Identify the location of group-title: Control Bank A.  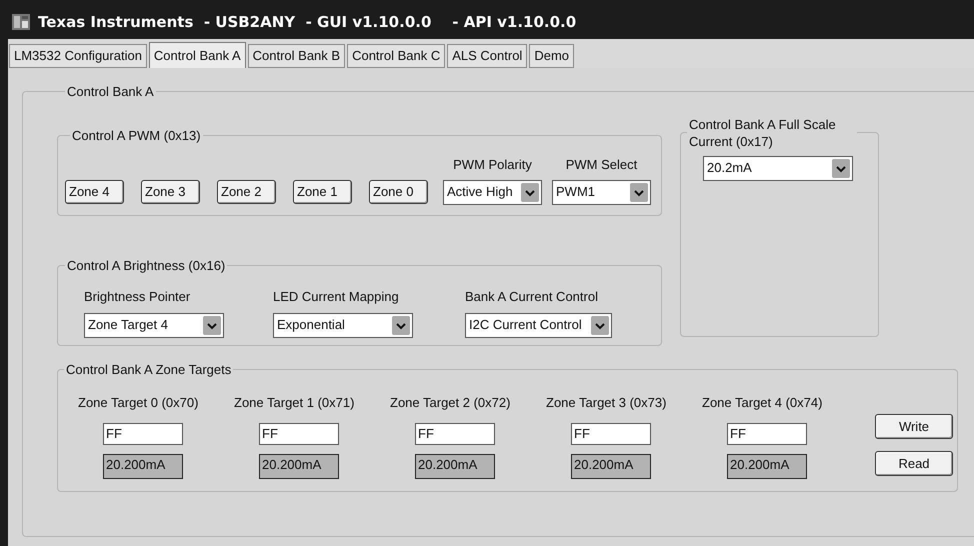
(110, 92).